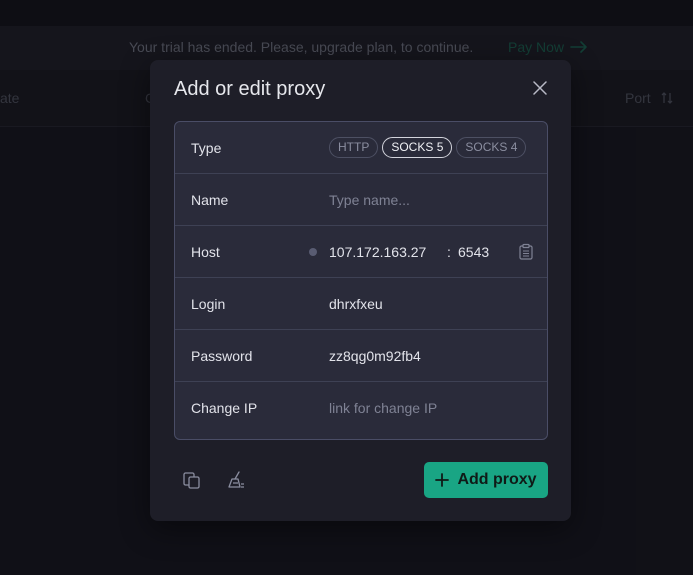 The width and height of the screenshot is (693, 575). I want to click on password-input: zz8qg0m92fb4, so click(424, 356).